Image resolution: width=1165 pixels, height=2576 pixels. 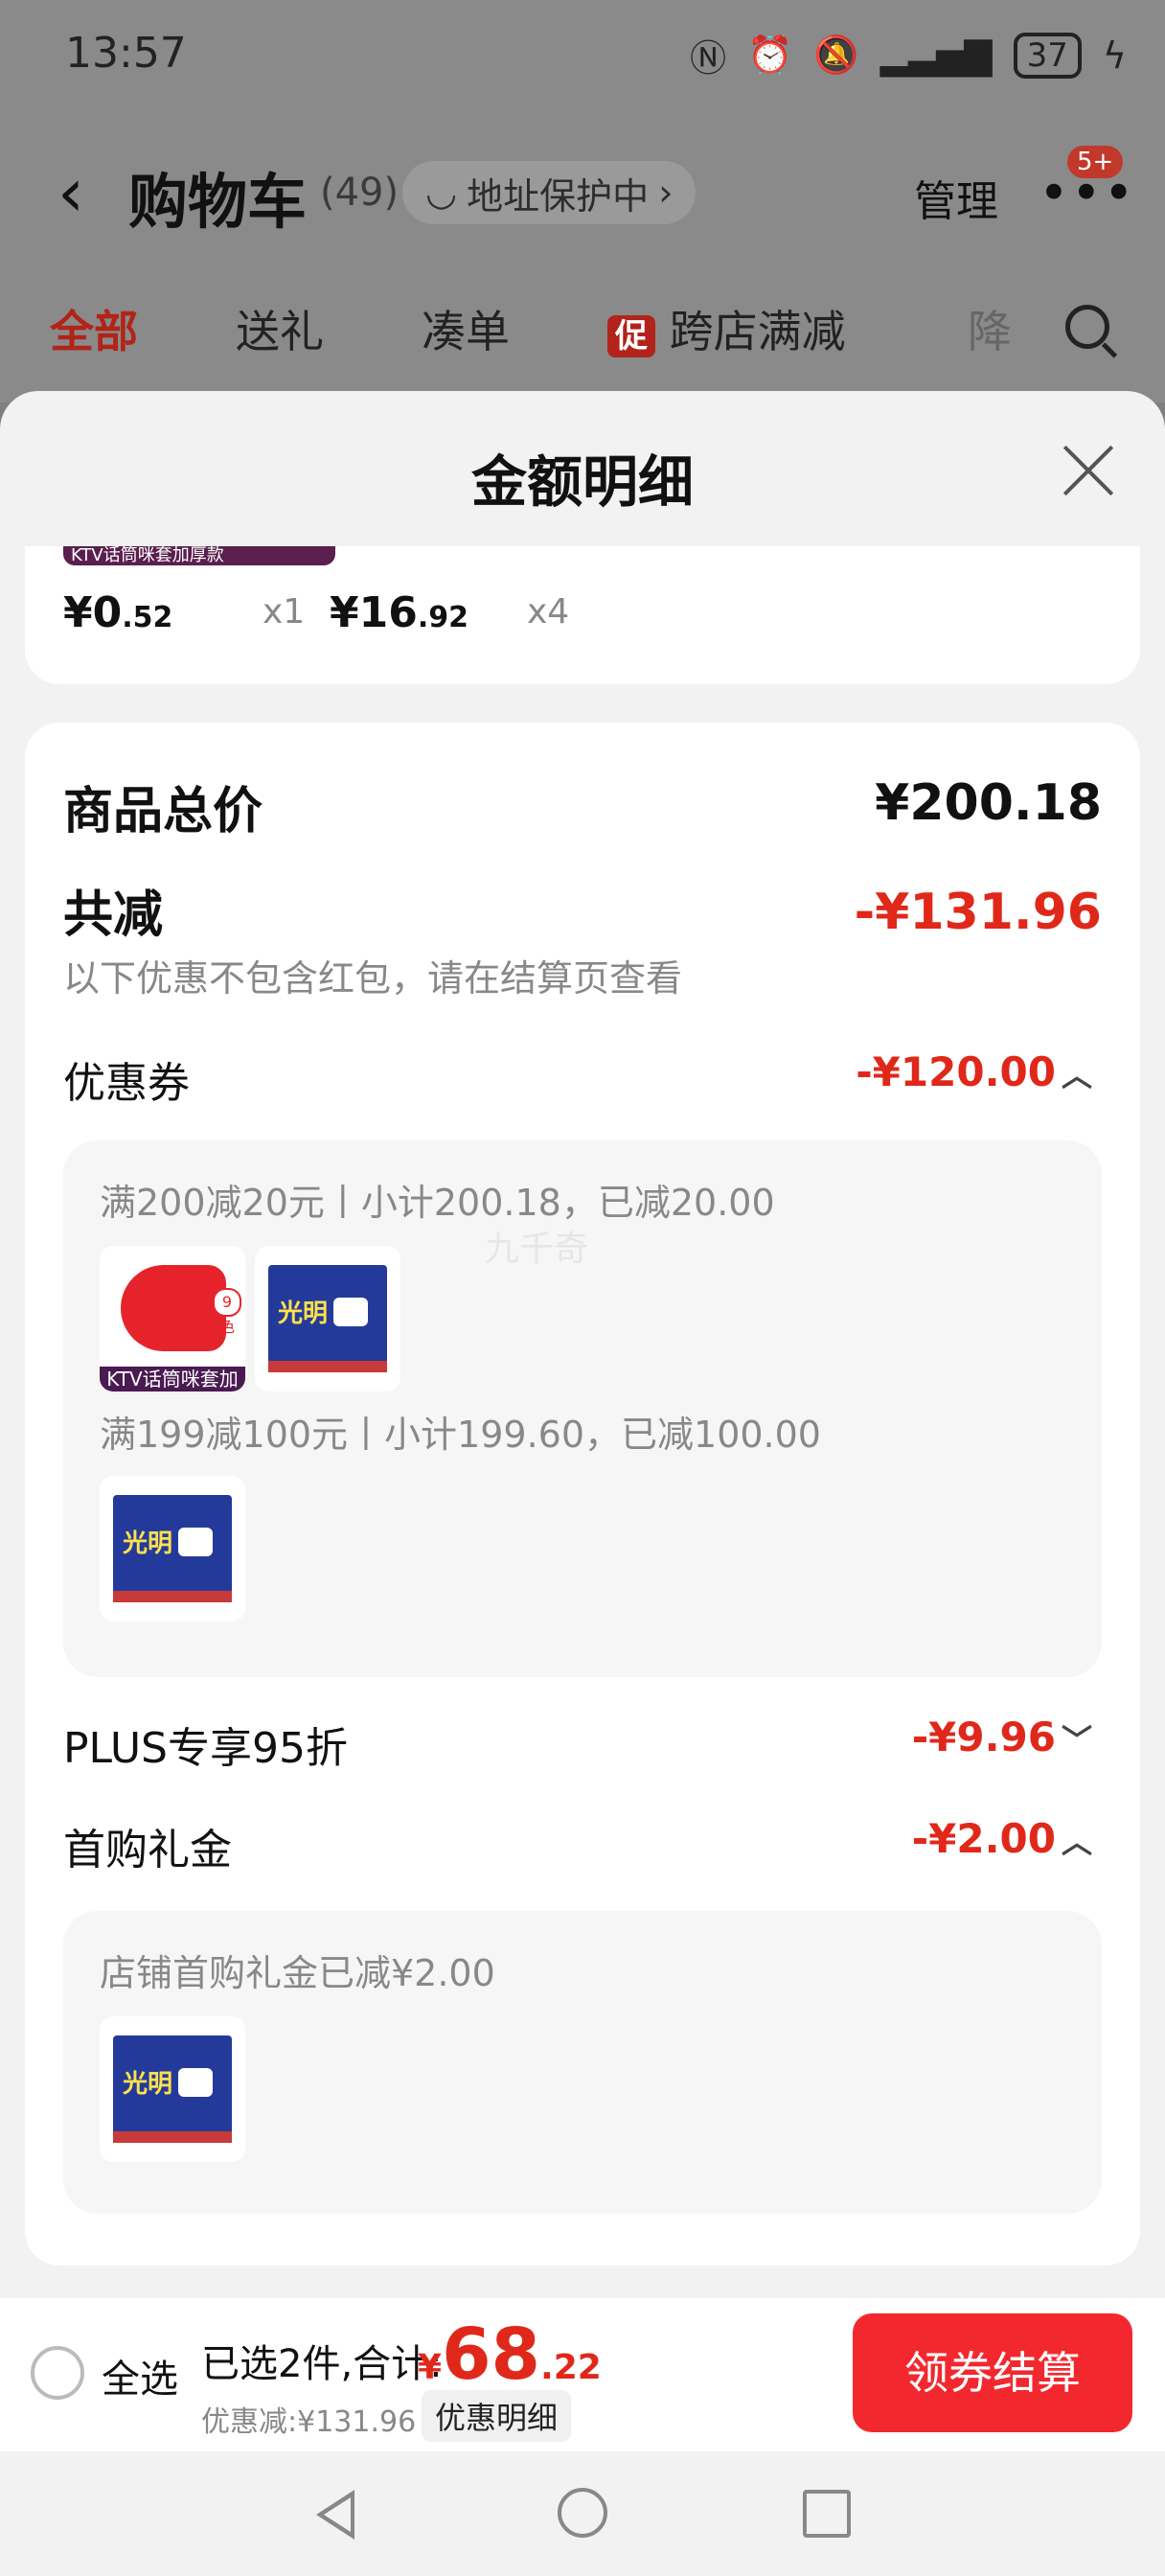 What do you see at coordinates (836, 55) in the screenshot?
I see `mute-icon: 🔕` at bounding box center [836, 55].